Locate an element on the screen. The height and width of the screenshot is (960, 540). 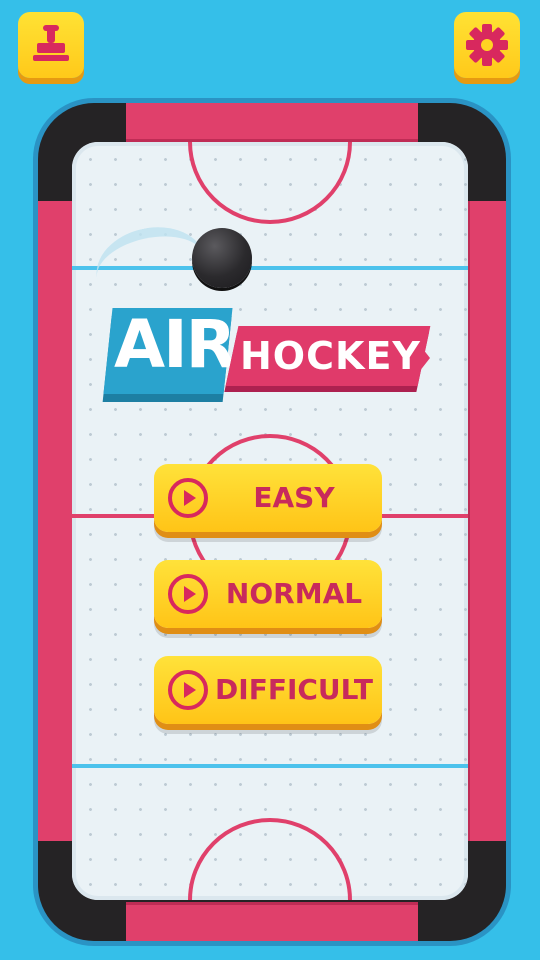
logo-word-hockey: HOCKEY is located at coordinates (330, 356).